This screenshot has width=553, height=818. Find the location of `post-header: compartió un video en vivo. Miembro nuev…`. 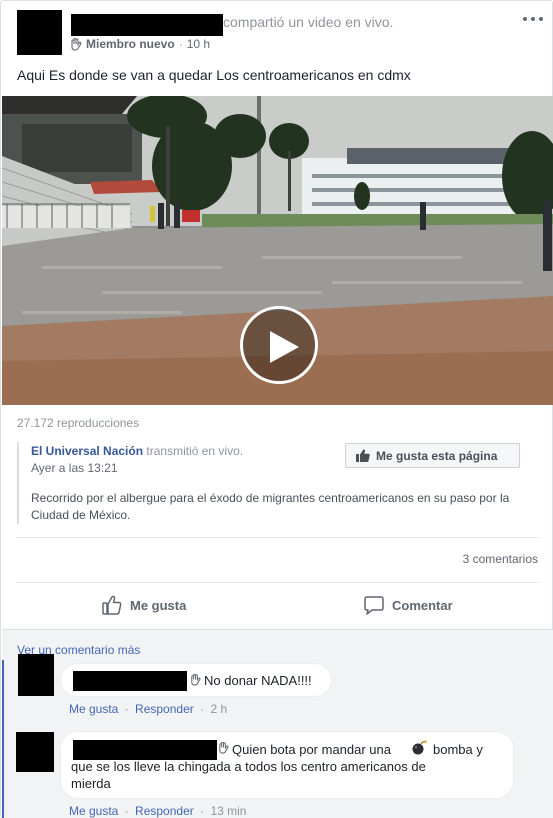

post-header: compartió un video en vivo. Miembro nuev… is located at coordinates (280, 33).